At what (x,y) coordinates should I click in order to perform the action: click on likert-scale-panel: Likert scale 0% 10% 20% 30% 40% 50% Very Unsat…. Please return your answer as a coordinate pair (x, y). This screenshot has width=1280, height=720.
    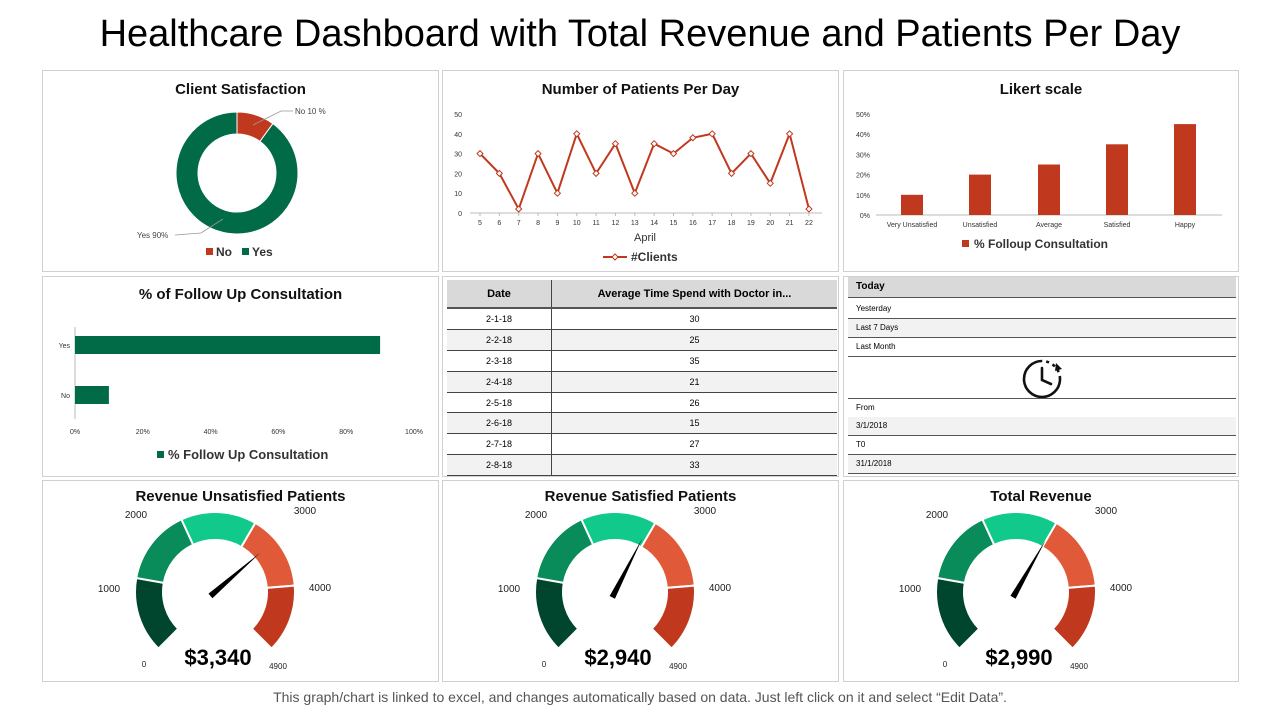
    Looking at the image, I should click on (1041, 171).